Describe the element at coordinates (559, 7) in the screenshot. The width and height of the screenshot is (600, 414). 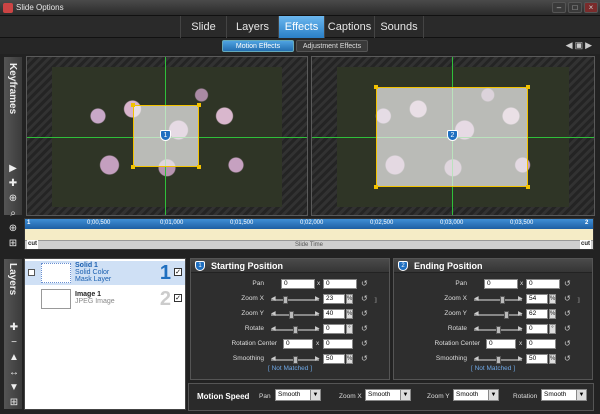
I see `minimize-button: –` at that location.